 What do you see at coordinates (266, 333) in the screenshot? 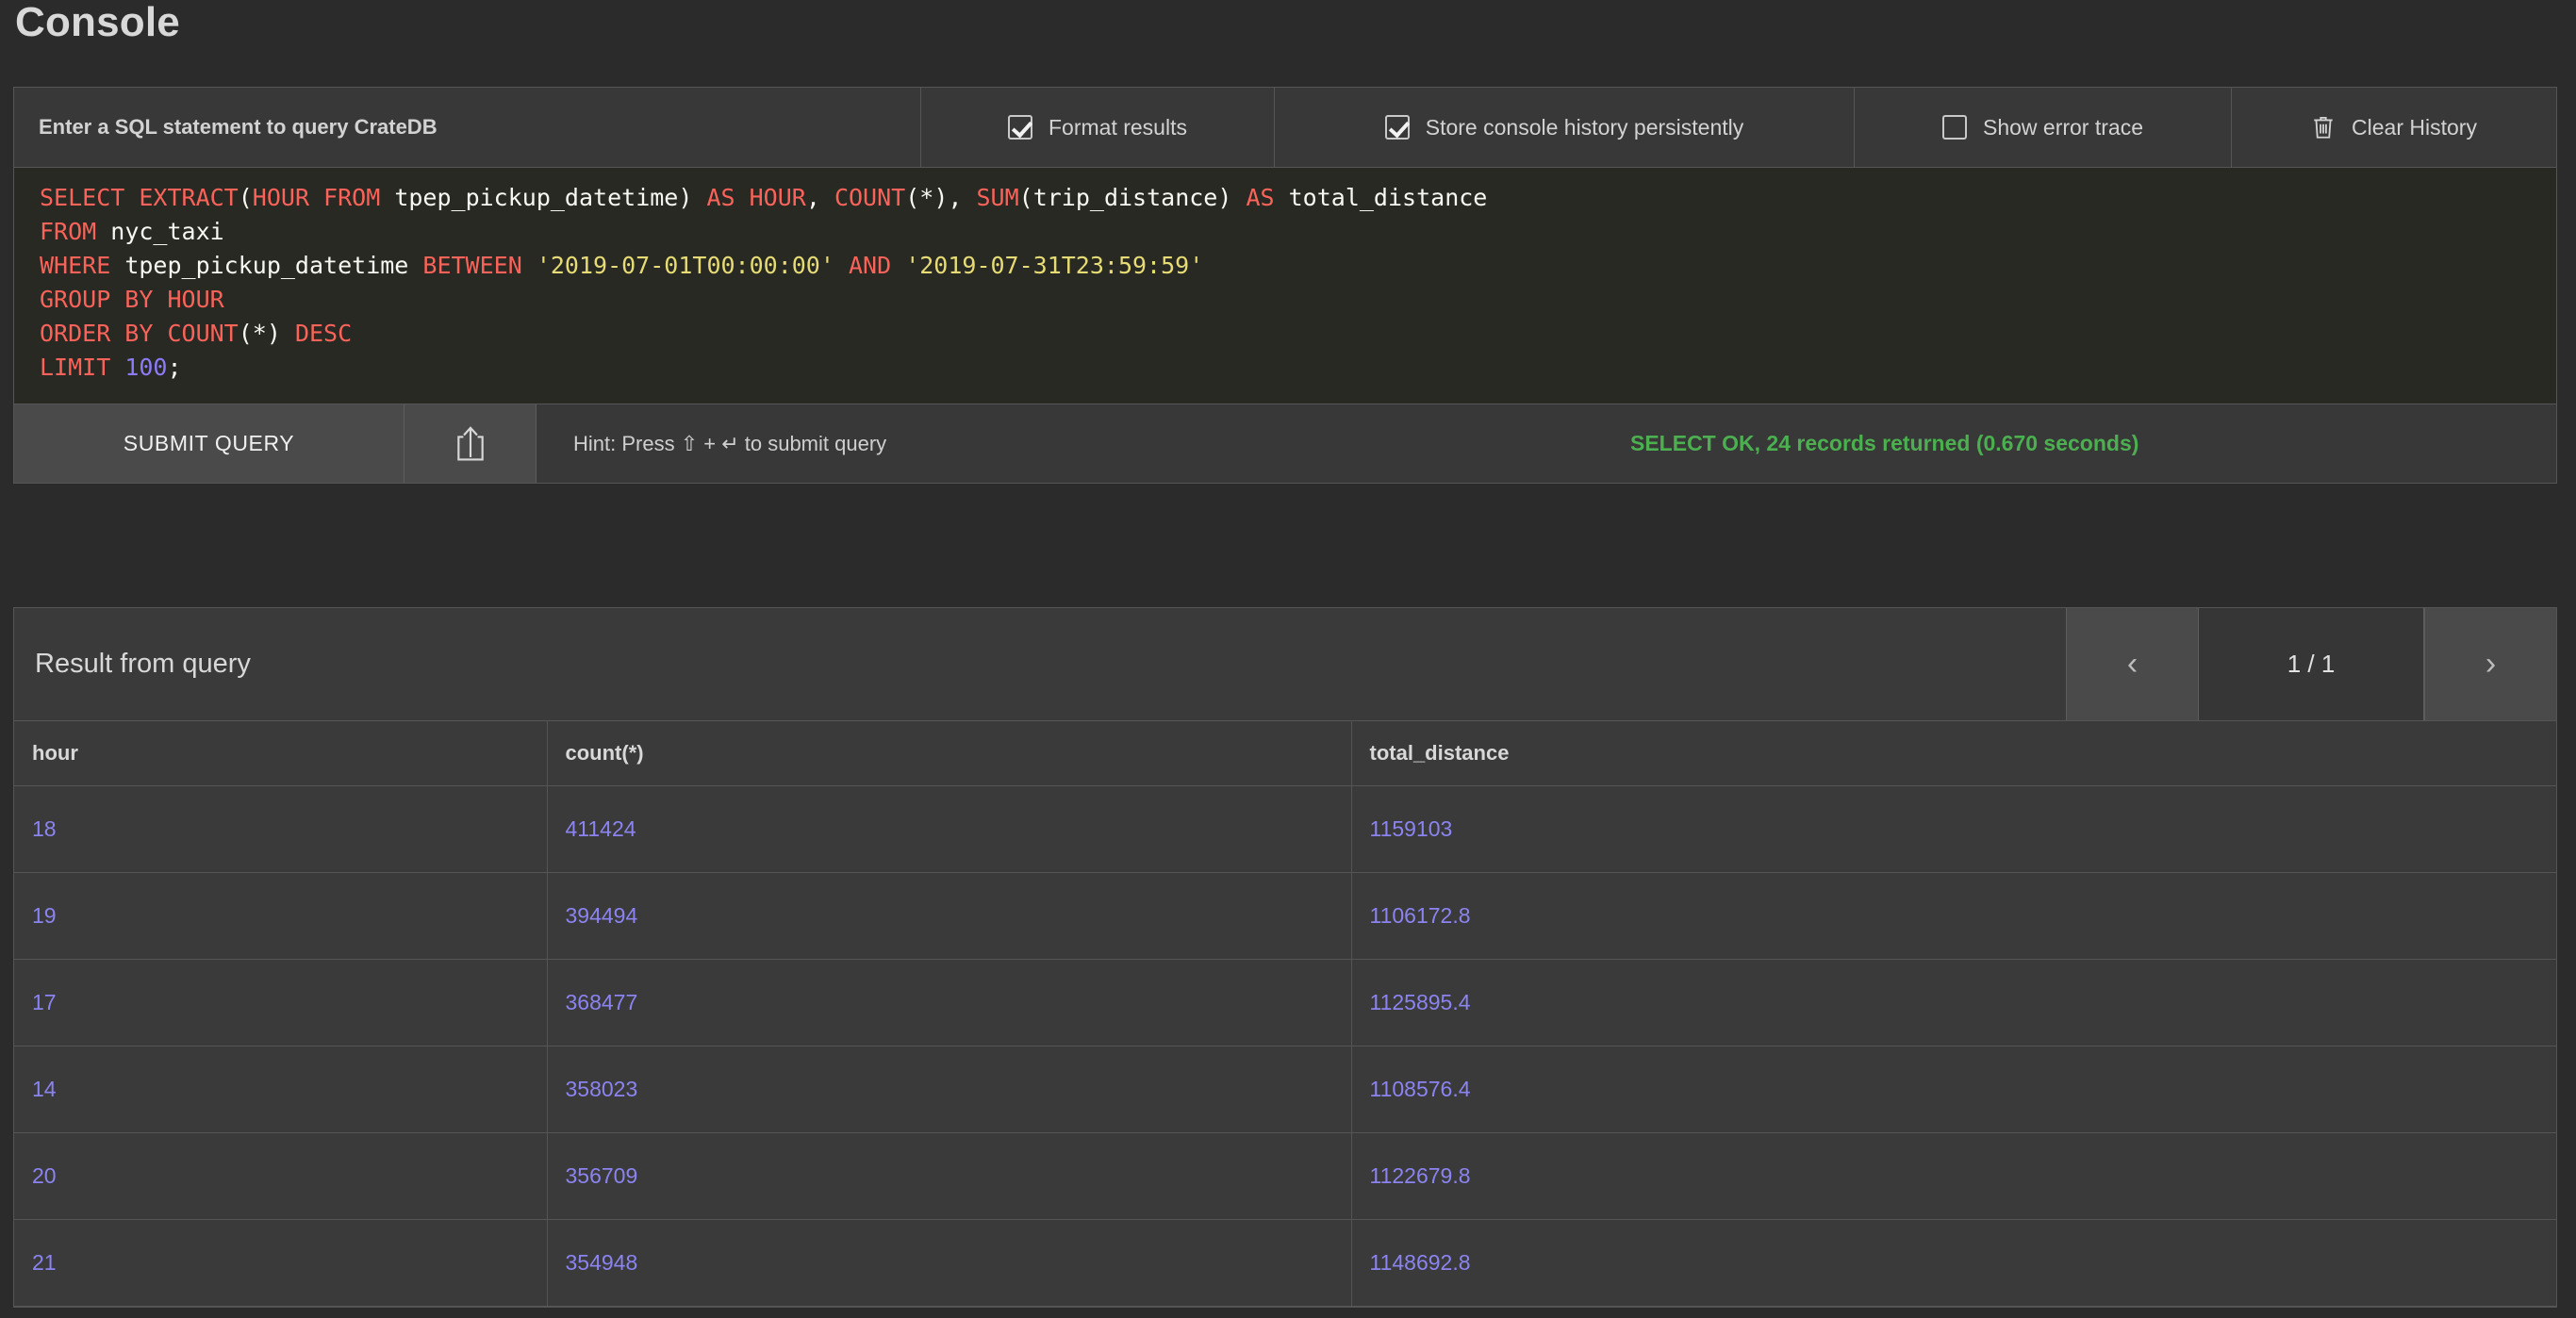
I see `sql-token: (*)` at bounding box center [266, 333].